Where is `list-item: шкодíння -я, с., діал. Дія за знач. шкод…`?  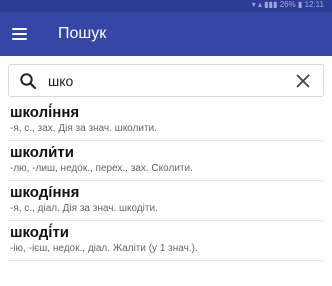 list-item: шкодíння -я, с., діал. Дія за знач. шкод… is located at coordinates (166, 201).